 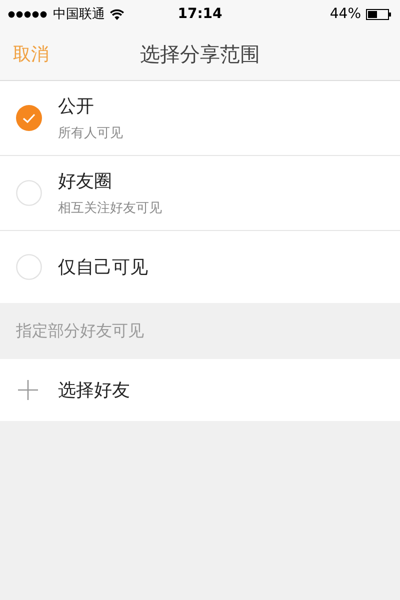 What do you see at coordinates (345, 14) in the screenshot?
I see `battery-percent: 44%` at bounding box center [345, 14].